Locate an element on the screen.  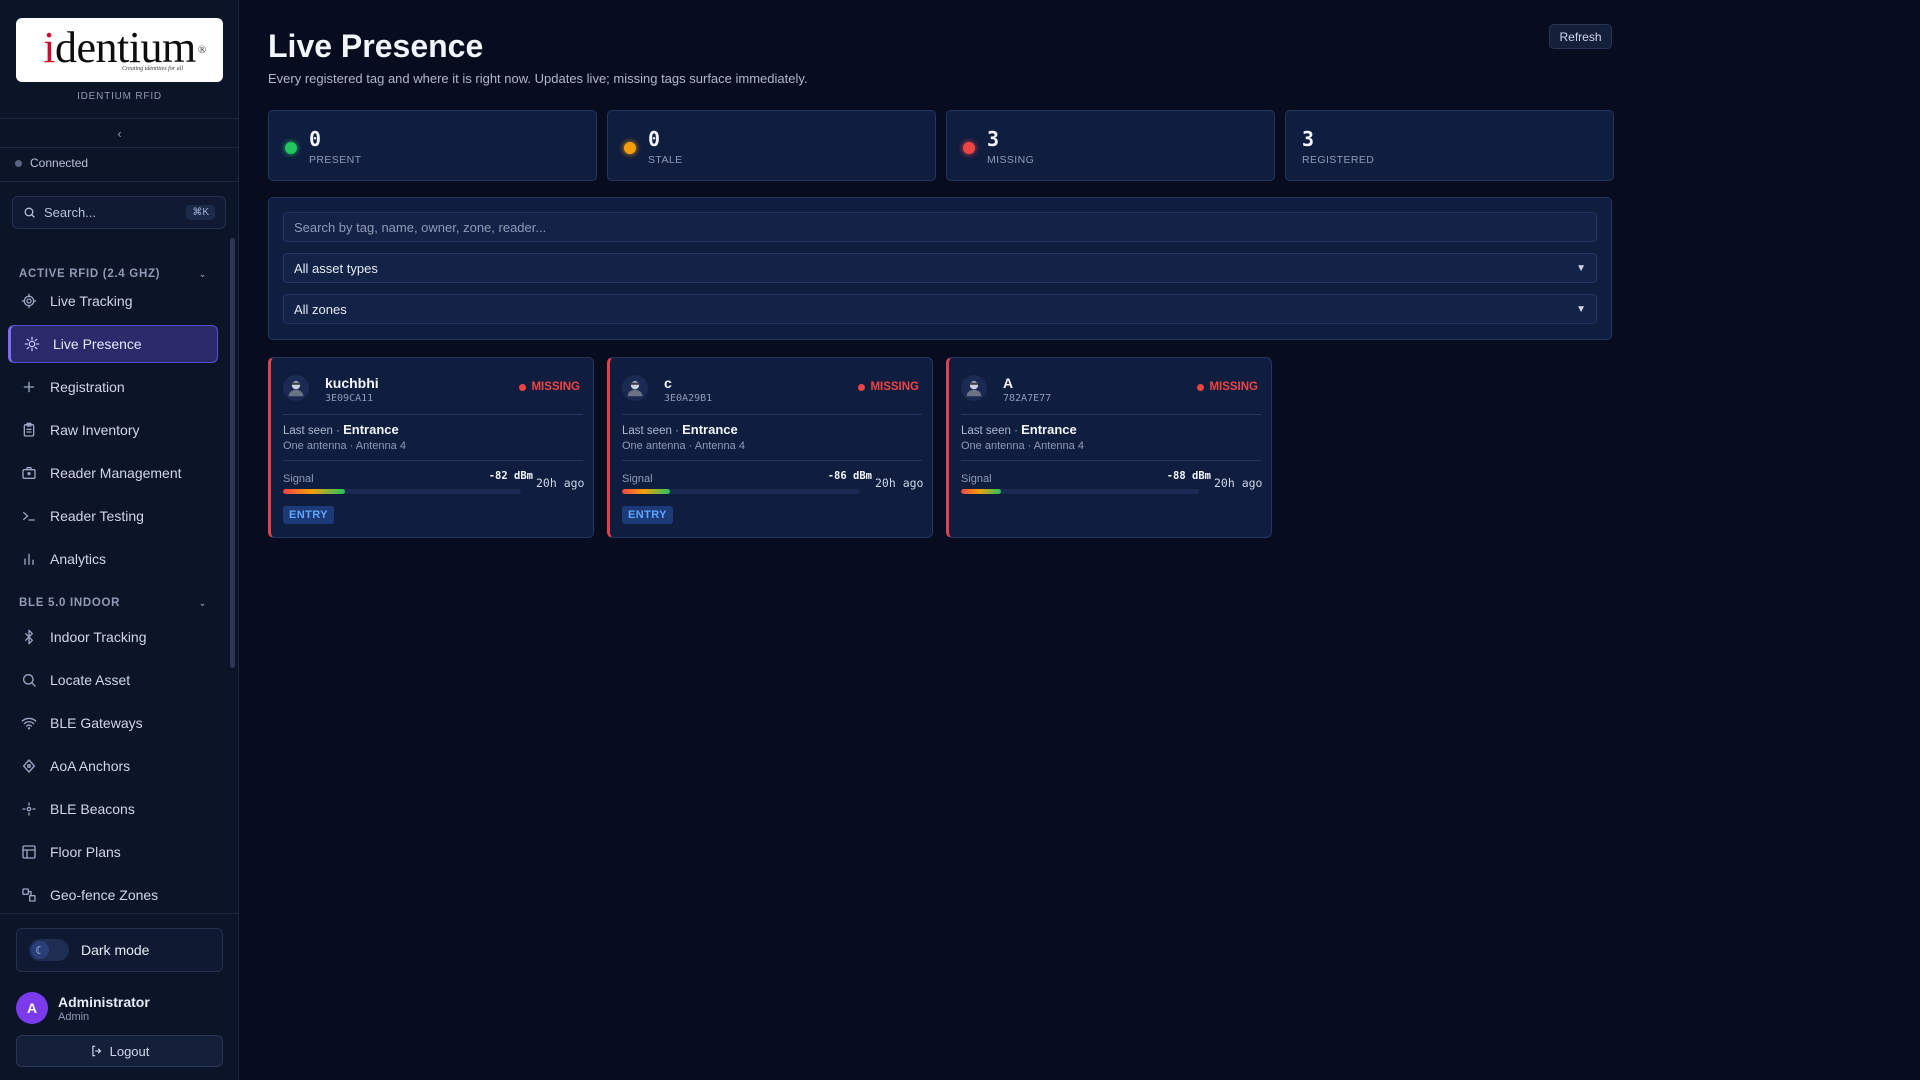
asset-type-select: All asset types ▼ is located at coordinates (940, 268).